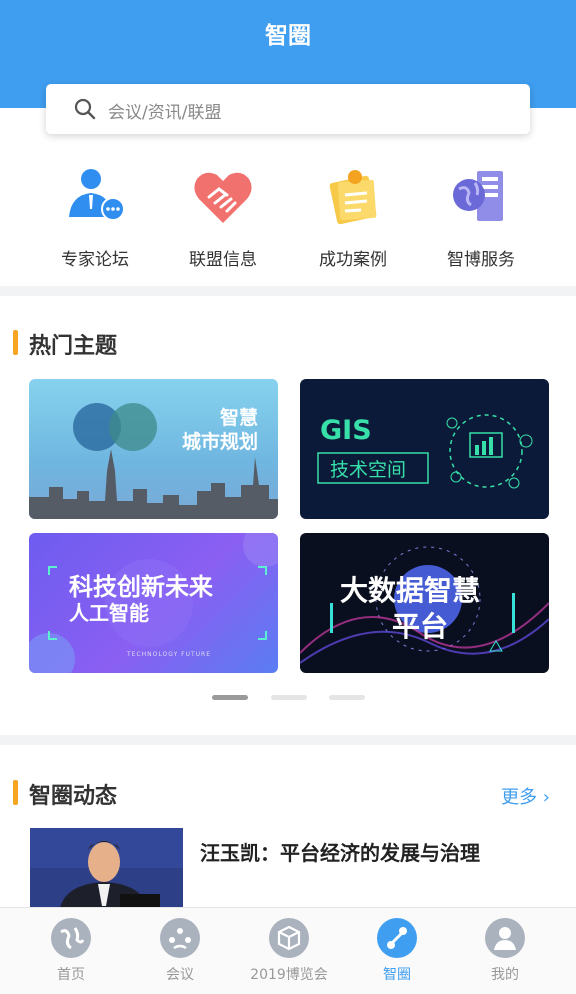 The height and width of the screenshot is (994, 576). I want to click on tab-meetings: 会议, so click(180, 951).